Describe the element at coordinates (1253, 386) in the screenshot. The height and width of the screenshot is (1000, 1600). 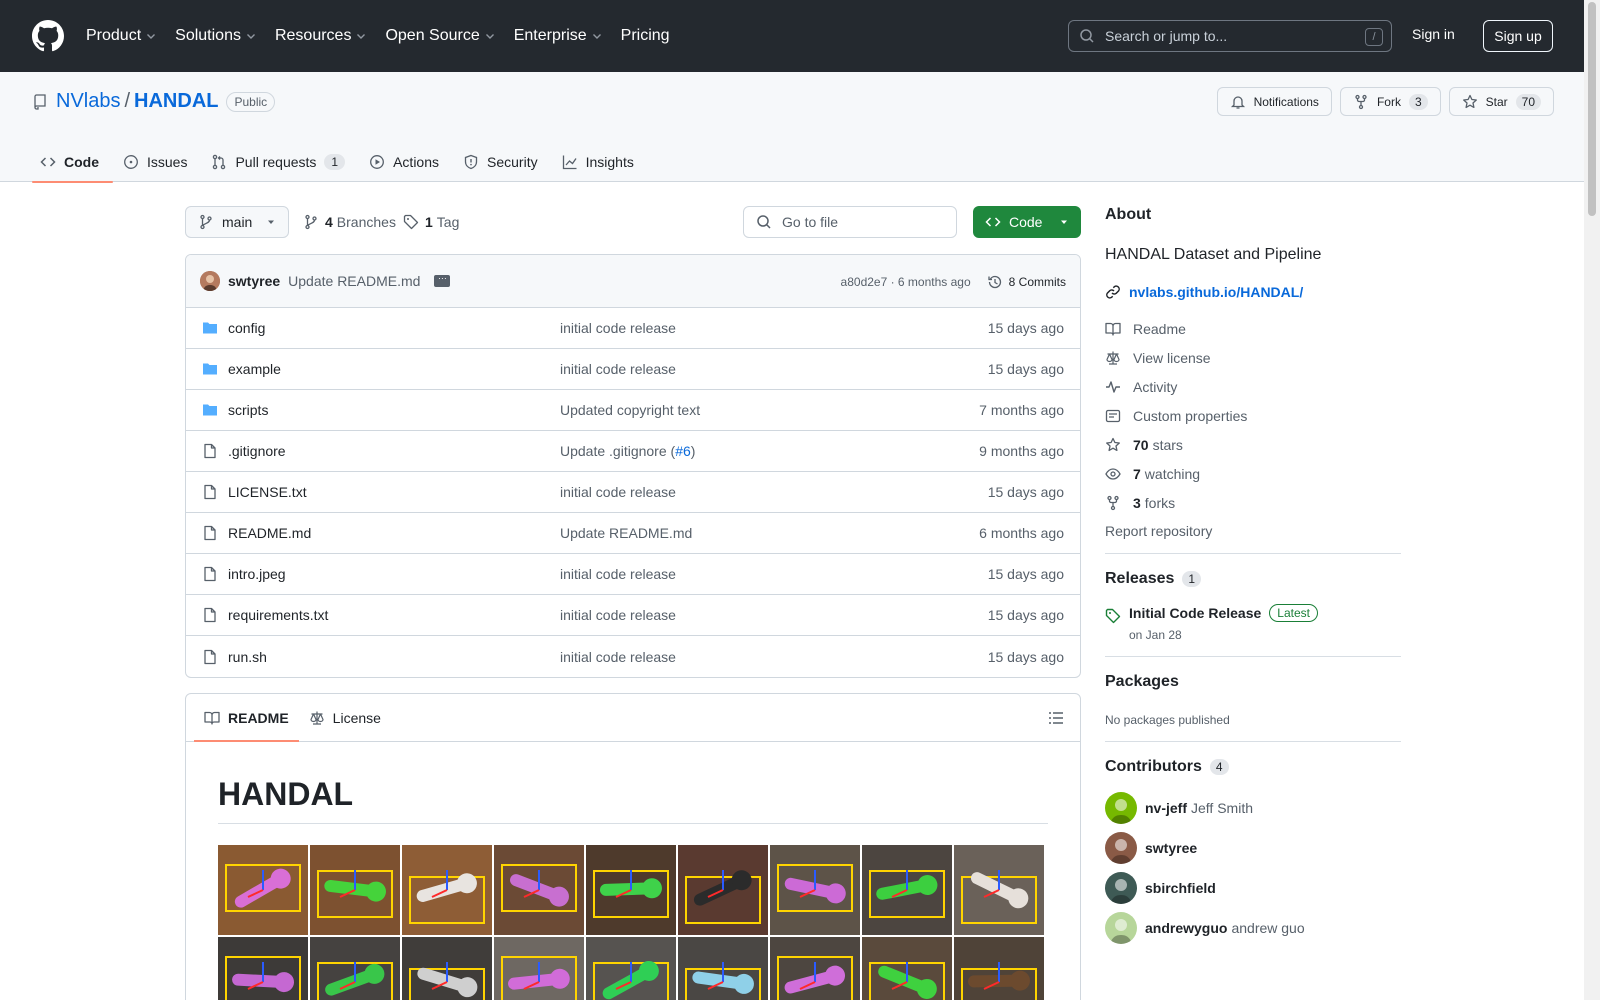
I see `about-item-activity: Activity` at that location.